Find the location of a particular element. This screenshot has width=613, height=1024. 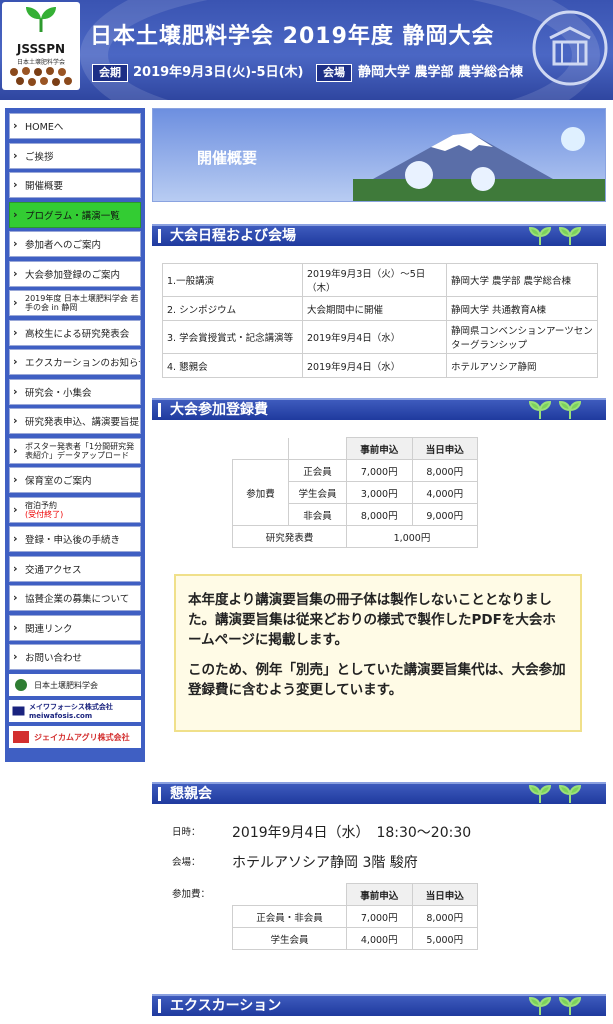

sidebar-item-home: › HOMEへ is located at coordinates (75, 126).